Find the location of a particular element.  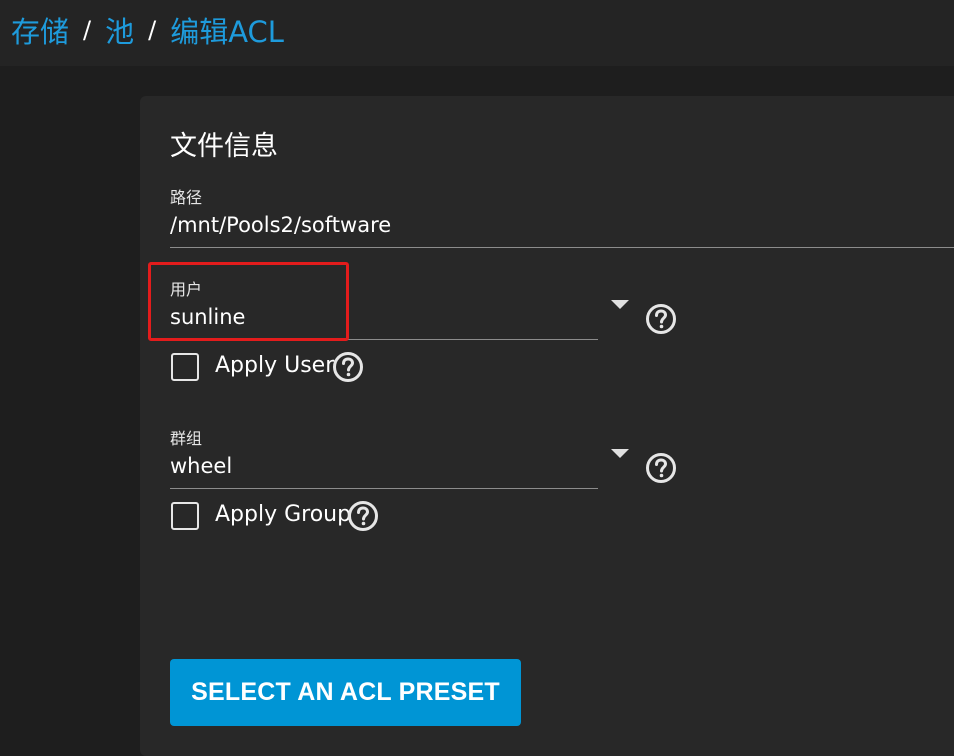

user-label: 用户 is located at coordinates (186, 289).